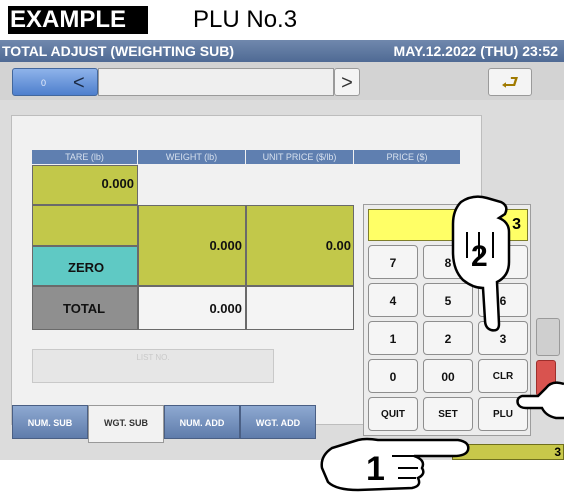 Image resolution: width=564 pixels, height=499 pixels. I want to click on return-icon: ⮐, so click(510, 83).